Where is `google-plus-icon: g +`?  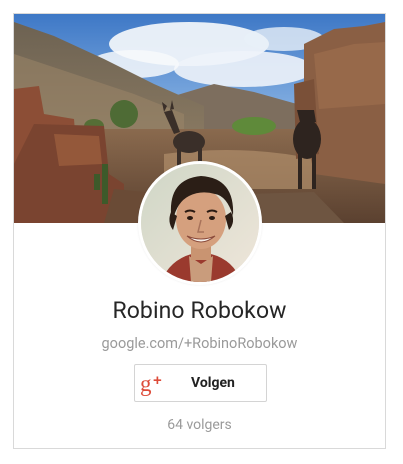
google-plus-icon: g + is located at coordinates (154, 383).